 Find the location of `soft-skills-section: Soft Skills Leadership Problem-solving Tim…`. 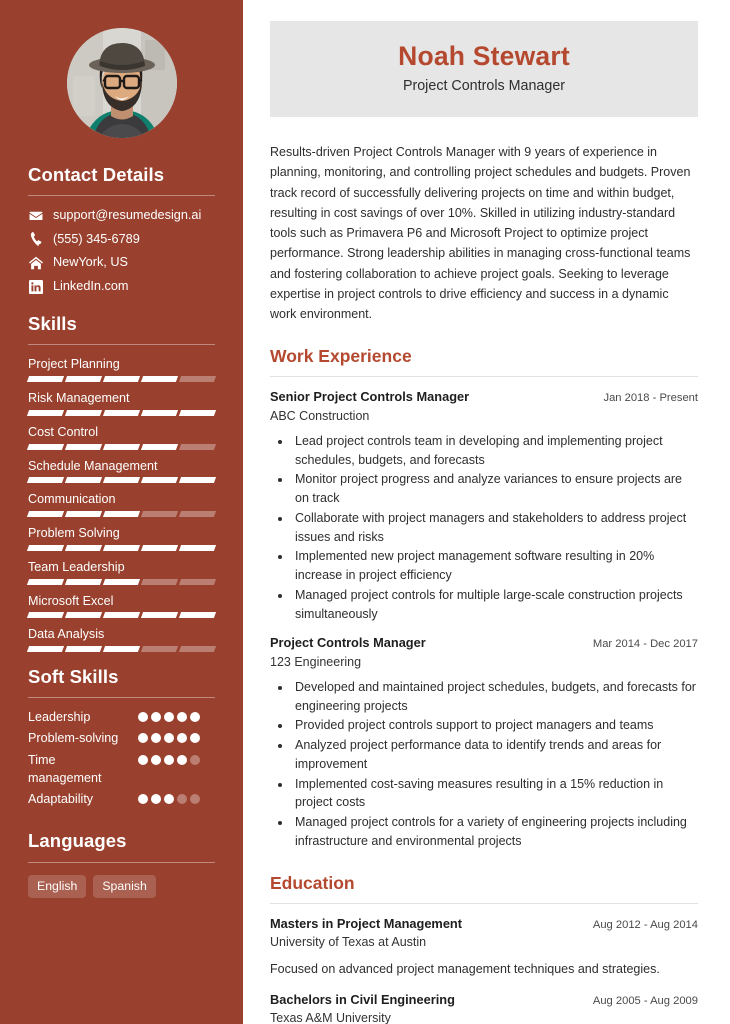

soft-skills-section: Soft Skills Leadership Problem-solving Tim… is located at coordinates (121, 737).